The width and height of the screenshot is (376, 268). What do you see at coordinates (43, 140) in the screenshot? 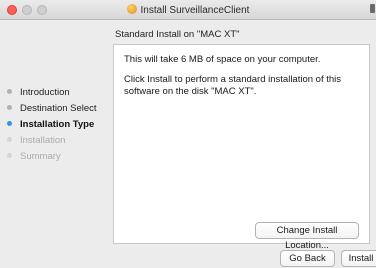
I see `step-label: Installation` at bounding box center [43, 140].